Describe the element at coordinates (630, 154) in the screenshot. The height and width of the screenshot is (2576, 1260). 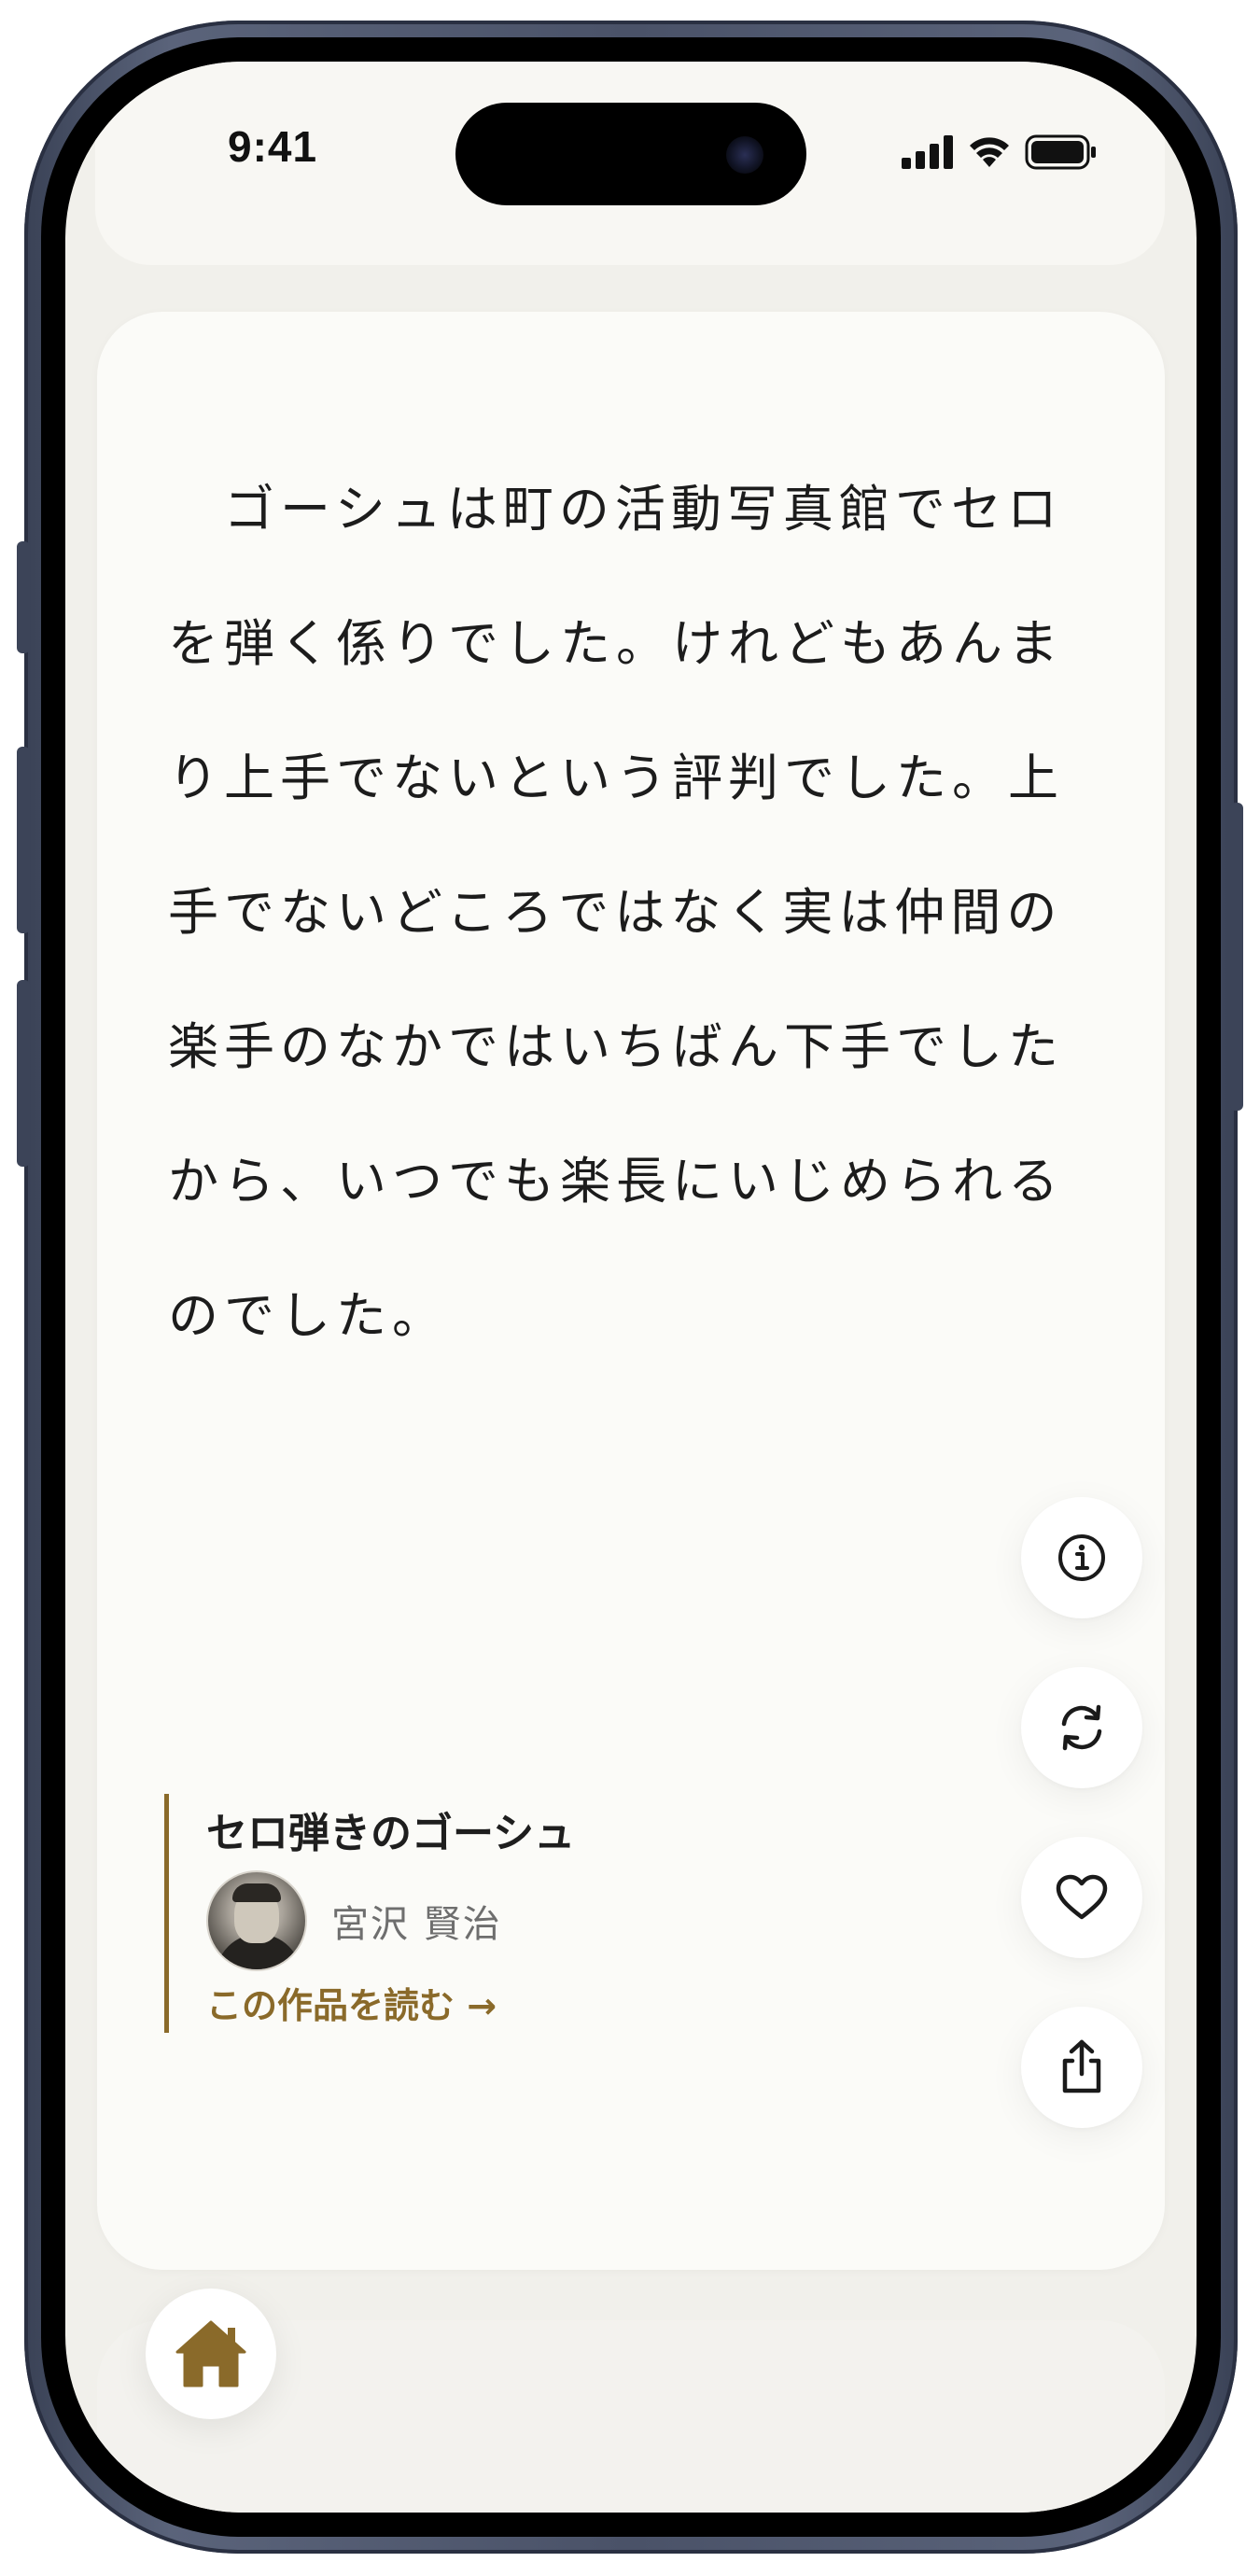
I see `dynamic-island` at that location.